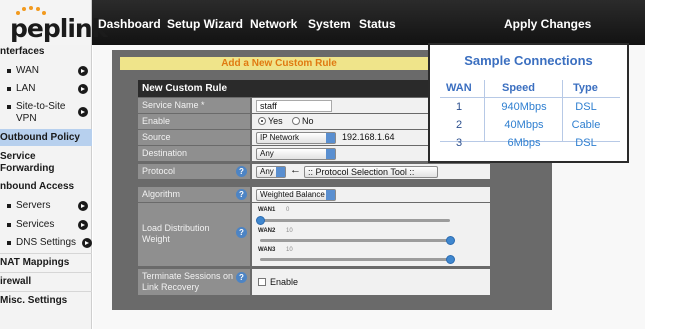  What do you see at coordinates (194, 153) in the screenshot?
I see `field-label: Destination` at bounding box center [194, 153].